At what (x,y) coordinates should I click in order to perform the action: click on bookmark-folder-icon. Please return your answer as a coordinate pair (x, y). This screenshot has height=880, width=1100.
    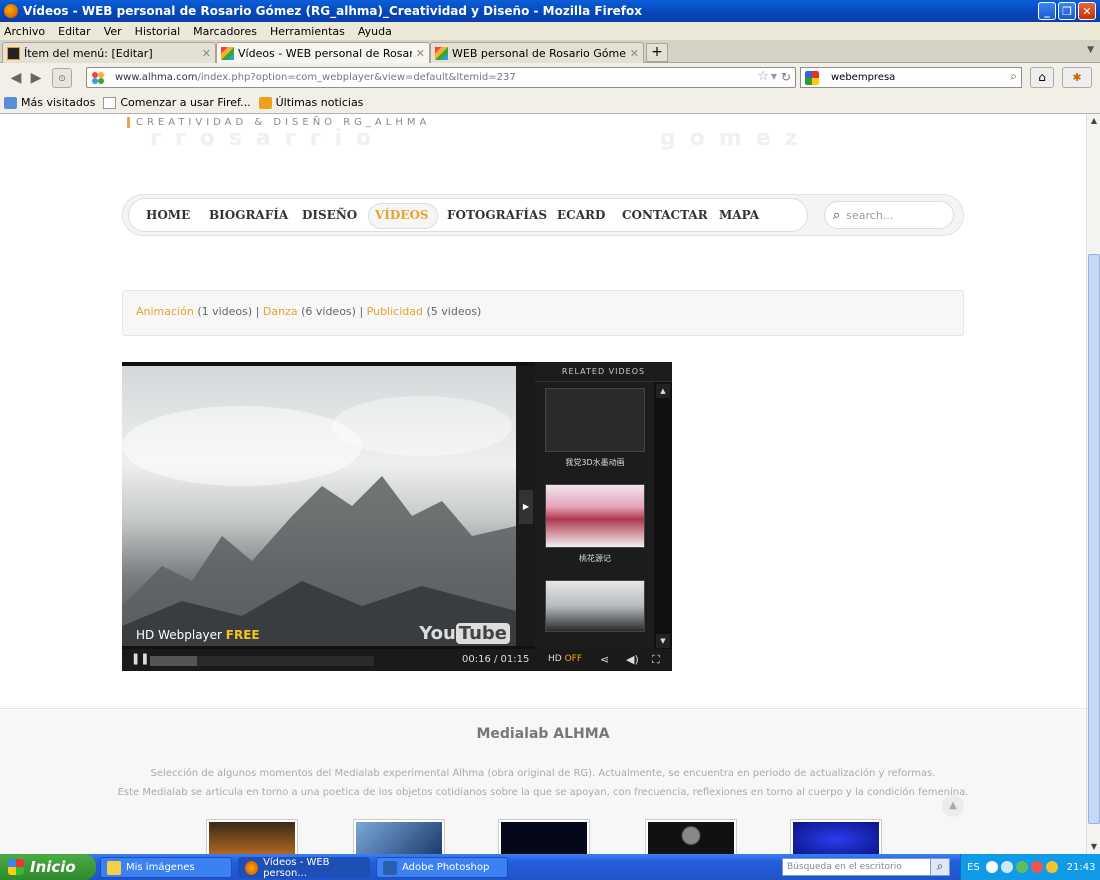
    Looking at the image, I should click on (10, 102).